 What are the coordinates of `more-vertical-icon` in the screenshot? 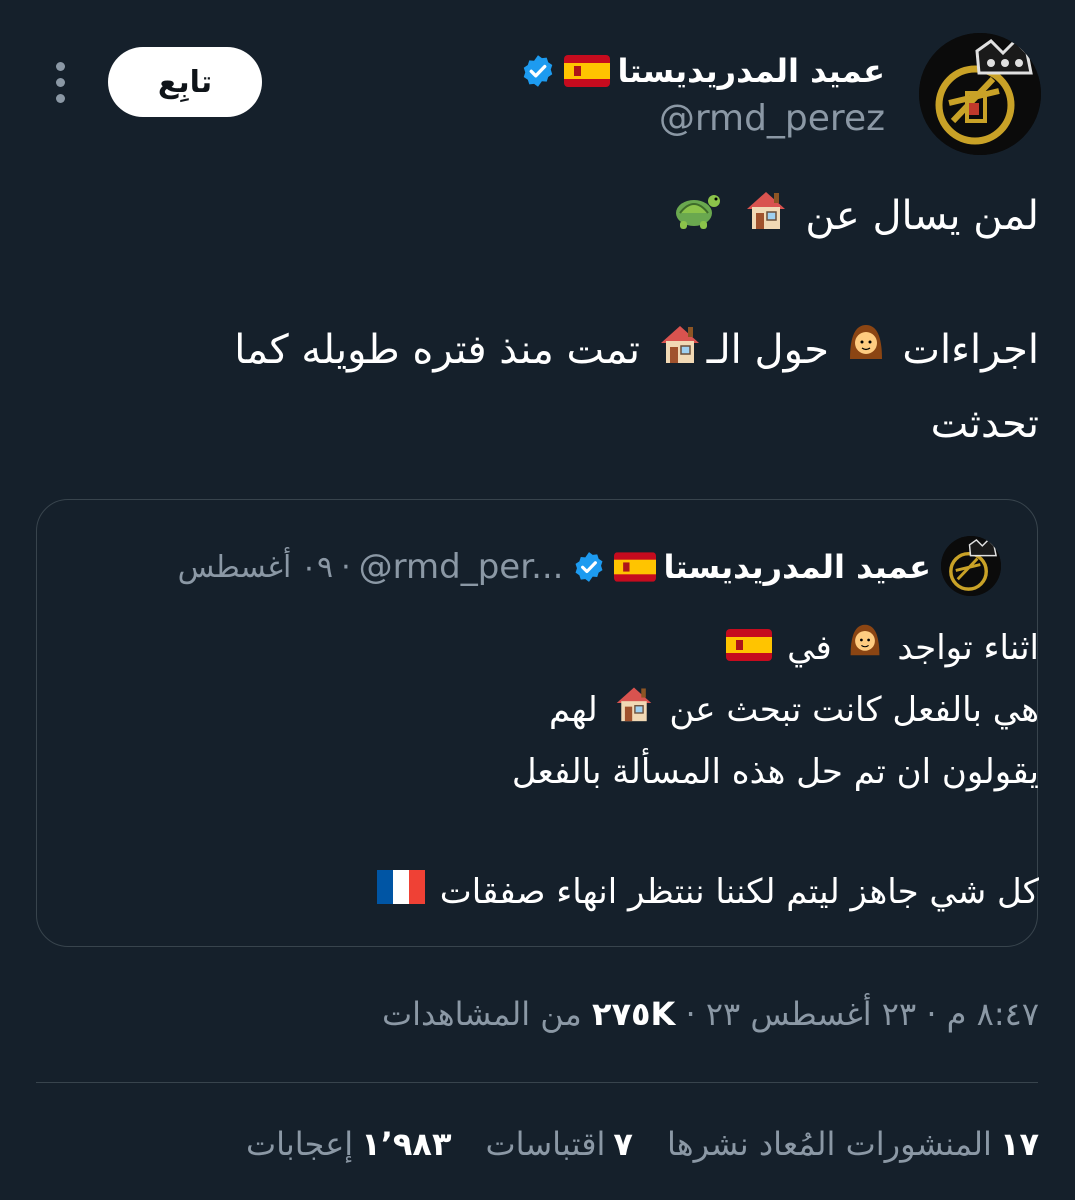 It's located at (60, 84).